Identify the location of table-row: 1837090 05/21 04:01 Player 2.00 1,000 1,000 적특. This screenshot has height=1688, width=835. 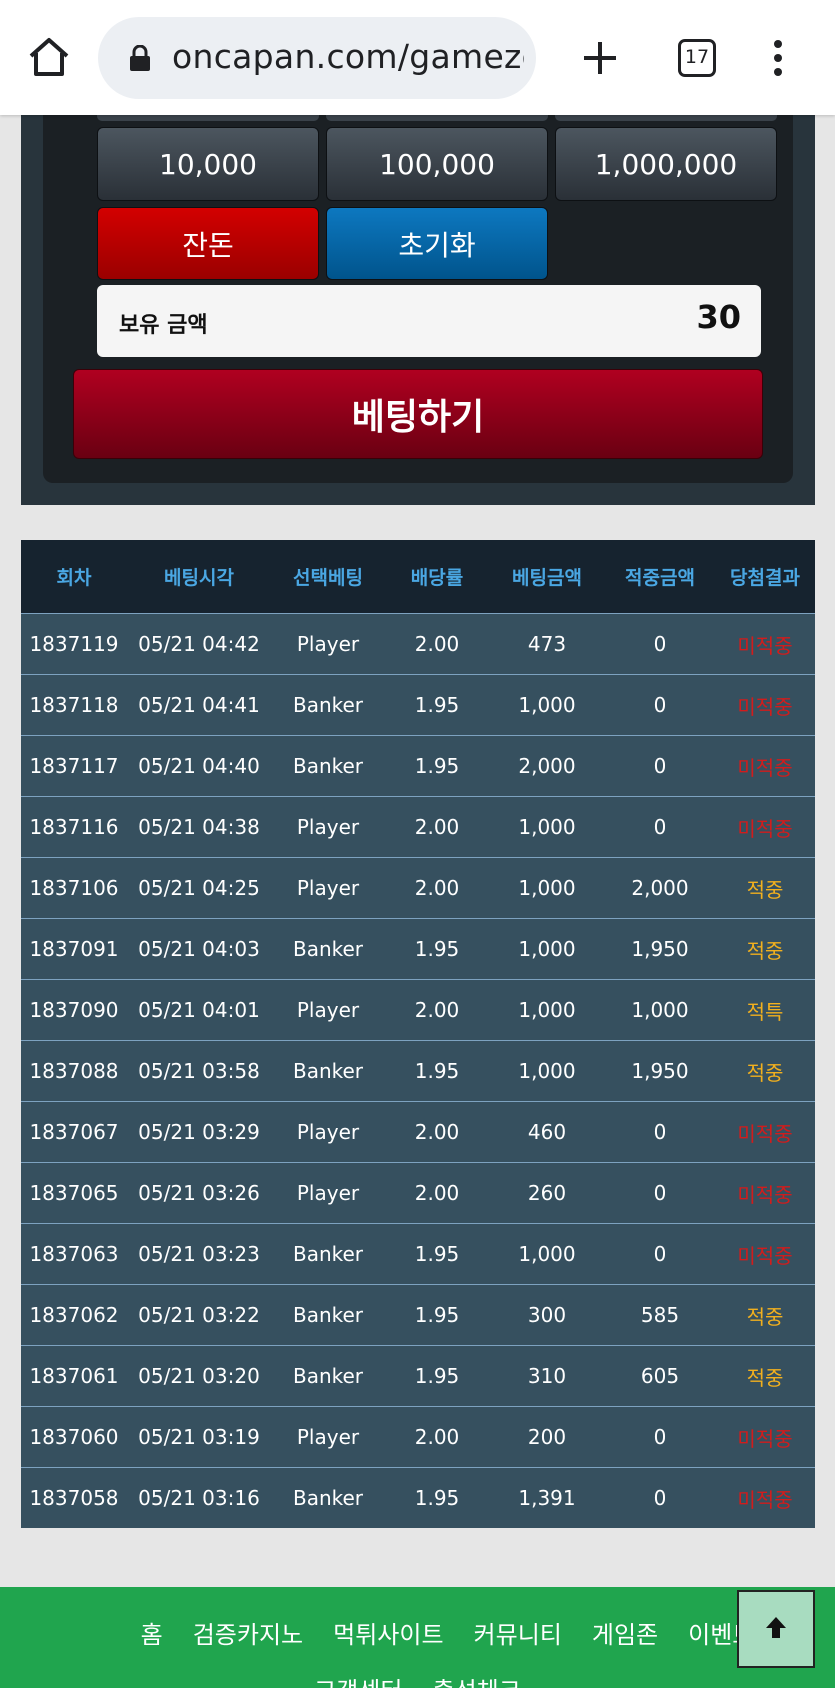
(418, 1009).